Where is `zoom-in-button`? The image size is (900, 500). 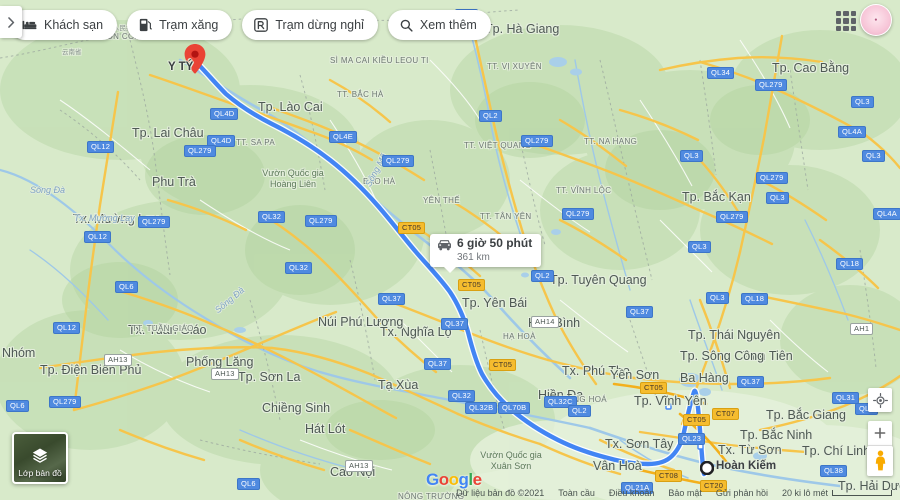 zoom-in-button is located at coordinates (880, 433).